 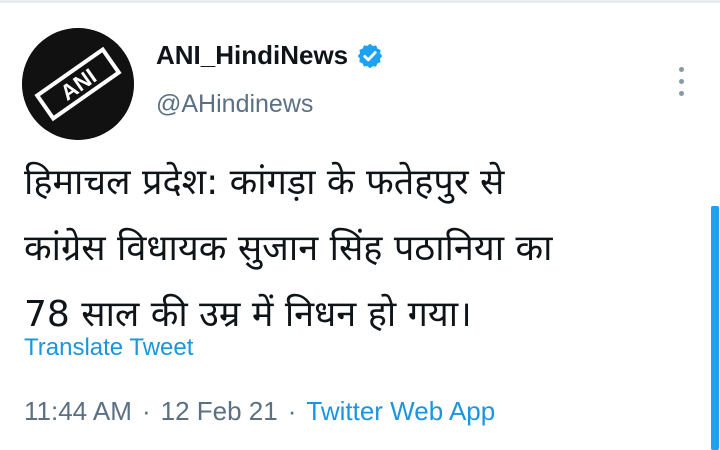 What do you see at coordinates (288, 248) in the screenshot?
I see `tweet-text-line: कांग्रेस विधायक सुजान सिंह पठानिया का` at bounding box center [288, 248].